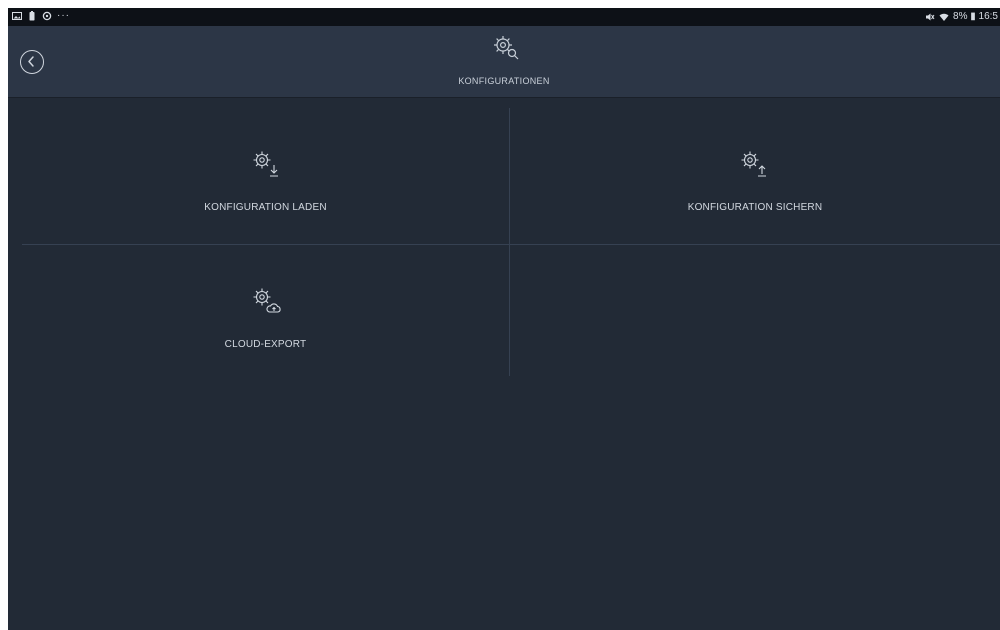 Image resolution: width=1000 pixels, height=630 pixels. I want to click on cloud-export-button: CLOUD-EXPORT, so click(265, 310).